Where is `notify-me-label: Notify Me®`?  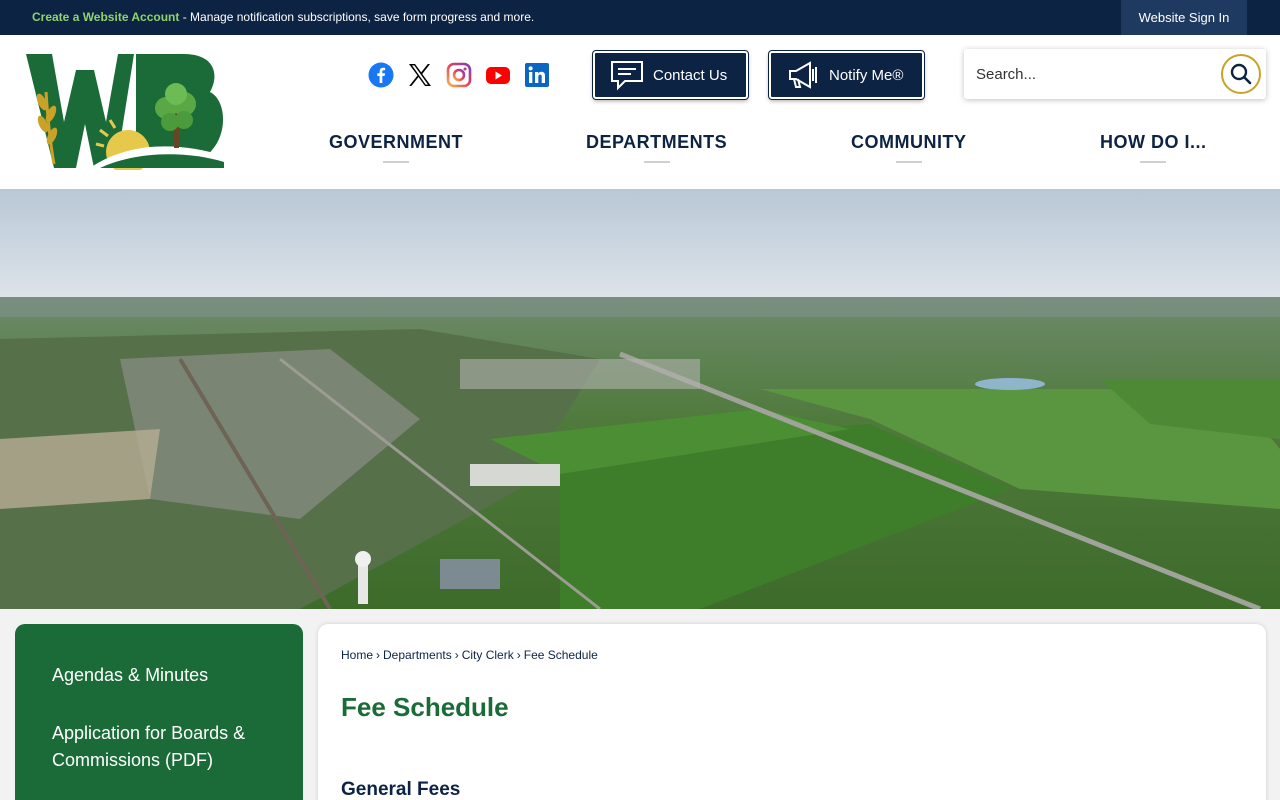
notify-me-label: Notify Me® is located at coordinates (866, 75).